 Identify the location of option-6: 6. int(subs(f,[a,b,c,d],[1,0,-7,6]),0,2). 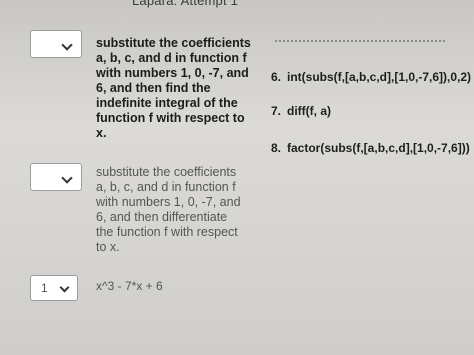
(371, 77).